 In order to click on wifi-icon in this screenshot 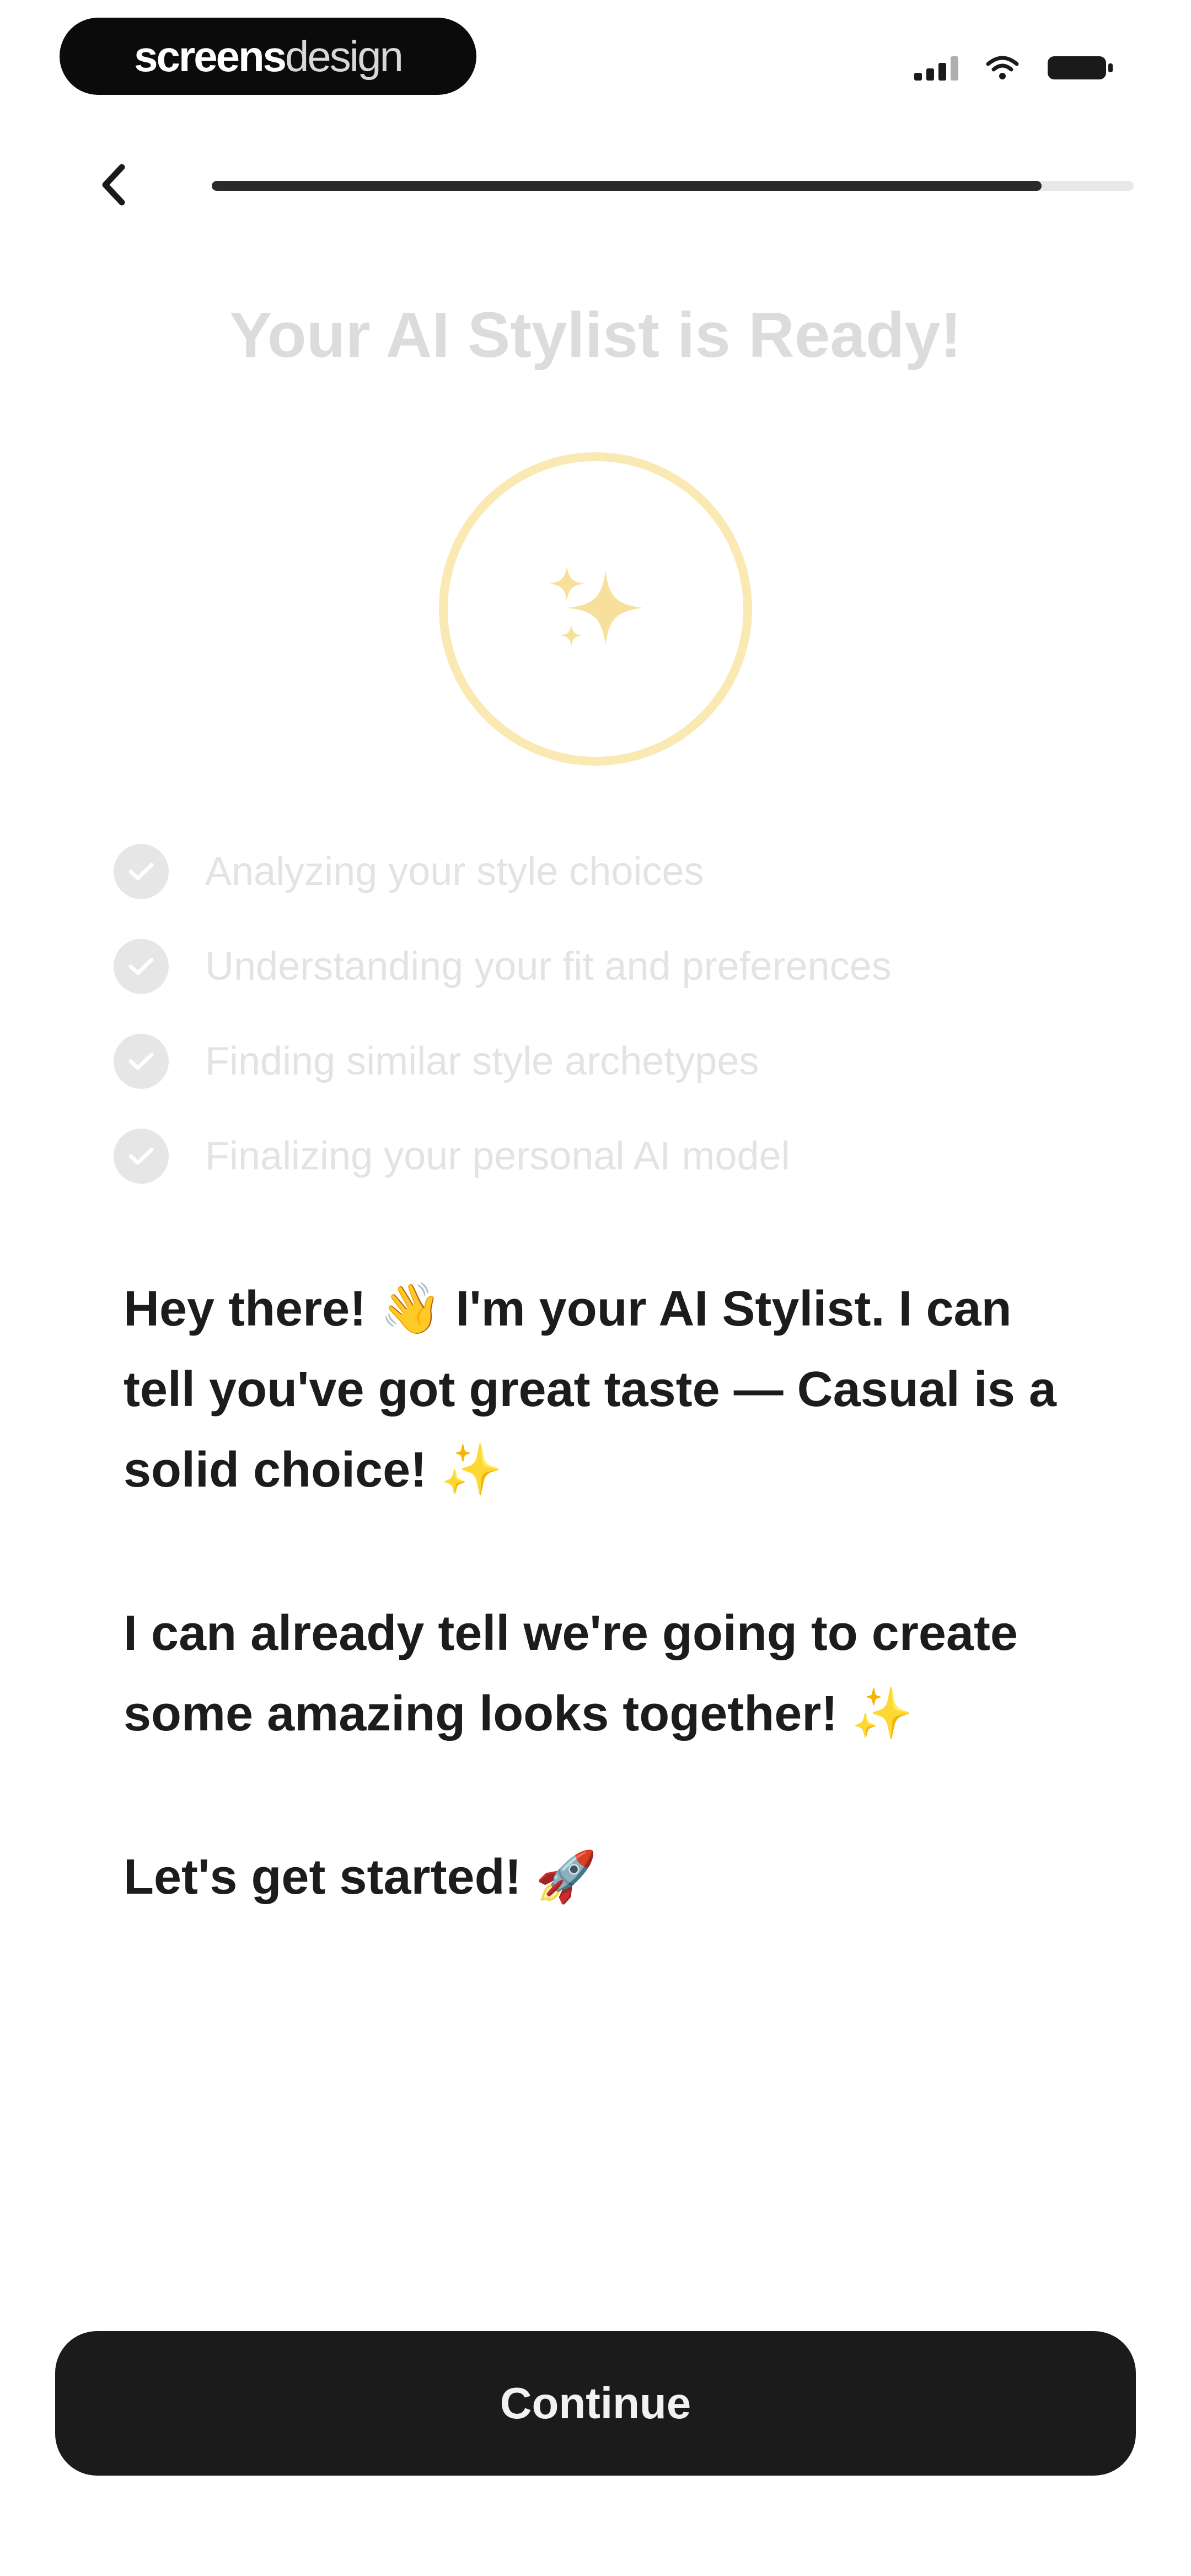, I will do `click(1002, 68)`.